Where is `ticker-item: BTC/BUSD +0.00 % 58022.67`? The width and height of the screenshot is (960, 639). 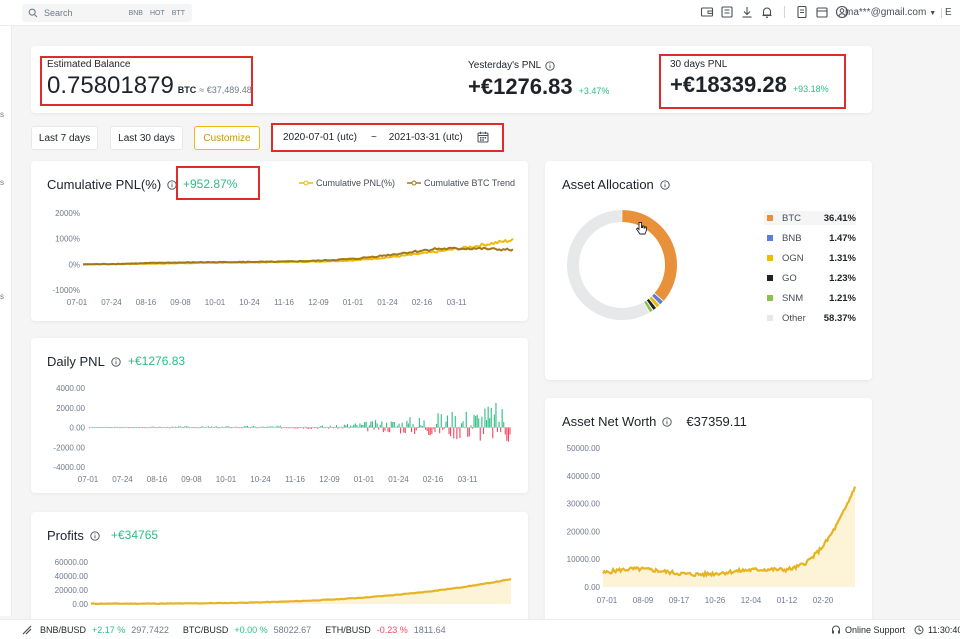
ticker-item: BTC/BUSD +0.00 % 58022.67 is located at coordinates (247, 630).